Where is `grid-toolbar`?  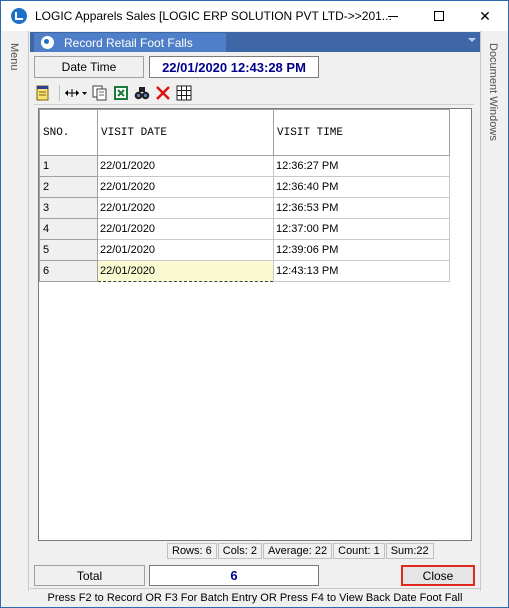
grid-toolbar is located at coordinates (254, 93).